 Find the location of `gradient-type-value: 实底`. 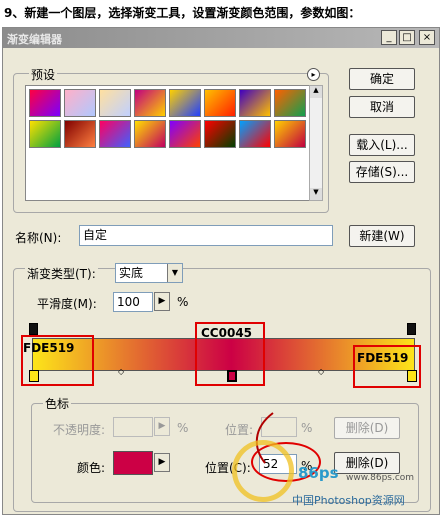

gradient-type-value: 实底 is located at coordinates (131, 273).